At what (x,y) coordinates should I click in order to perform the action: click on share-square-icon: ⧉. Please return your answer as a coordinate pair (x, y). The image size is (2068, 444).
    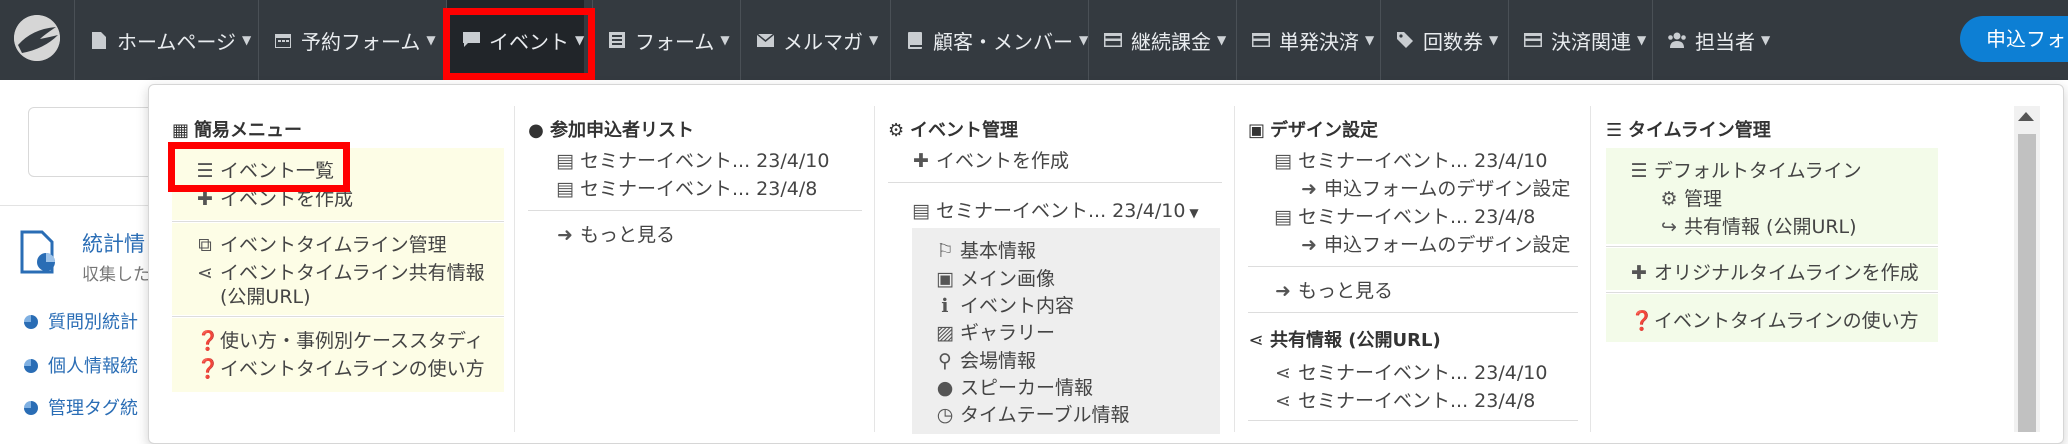
    Looking at the image, I should click on (205, 245).